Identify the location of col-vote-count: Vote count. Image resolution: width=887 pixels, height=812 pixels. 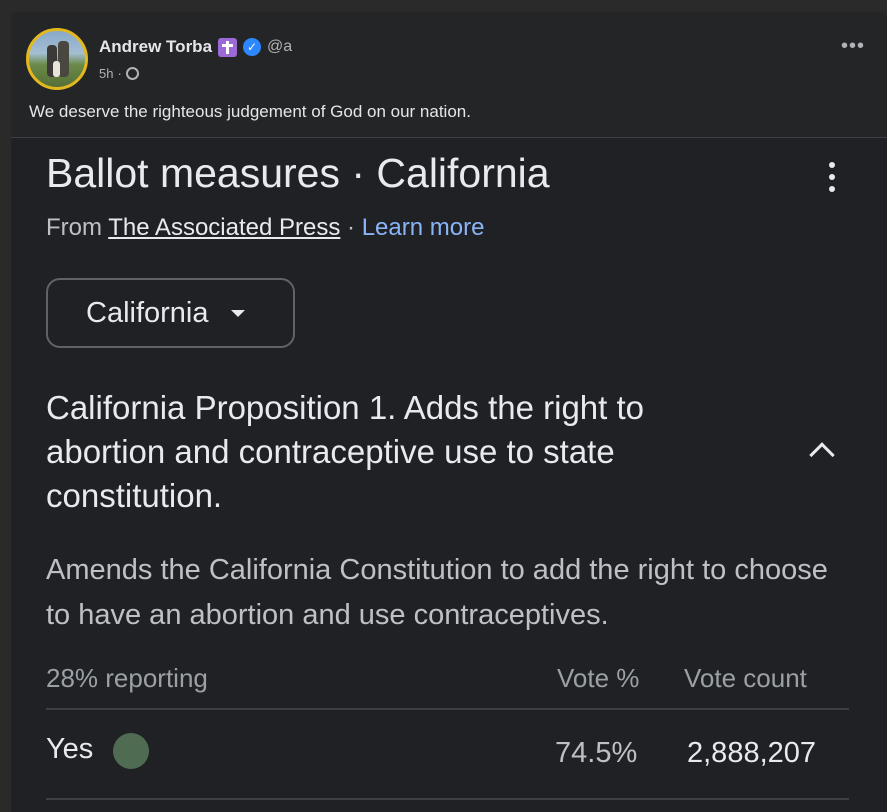
(745, 678).